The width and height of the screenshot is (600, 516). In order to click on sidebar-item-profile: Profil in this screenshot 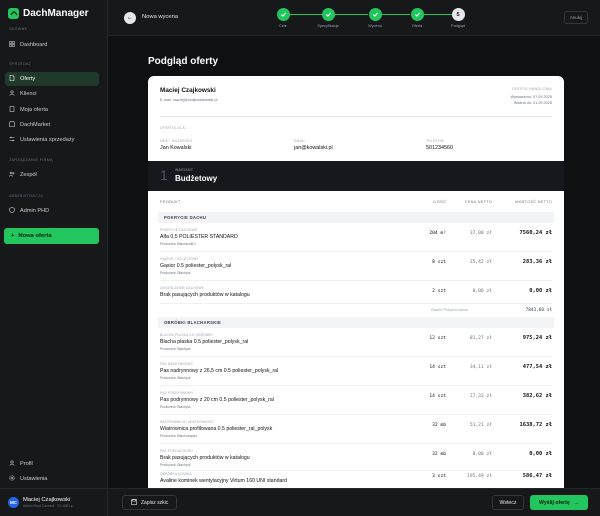, I will do `click(52, 464)`.